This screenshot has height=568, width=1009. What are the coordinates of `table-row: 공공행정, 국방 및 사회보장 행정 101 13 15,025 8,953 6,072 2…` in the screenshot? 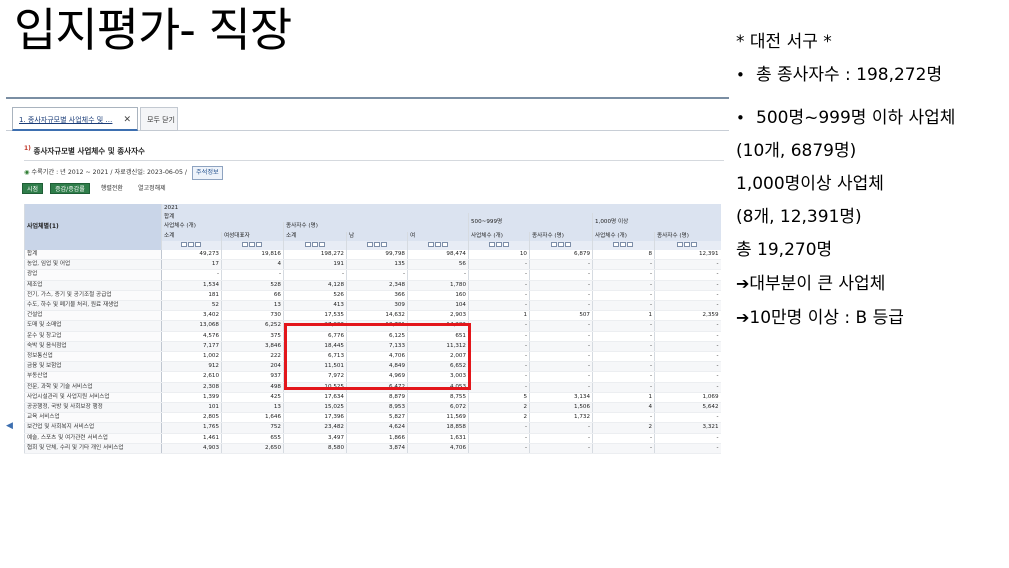 It's located at (372, 408).